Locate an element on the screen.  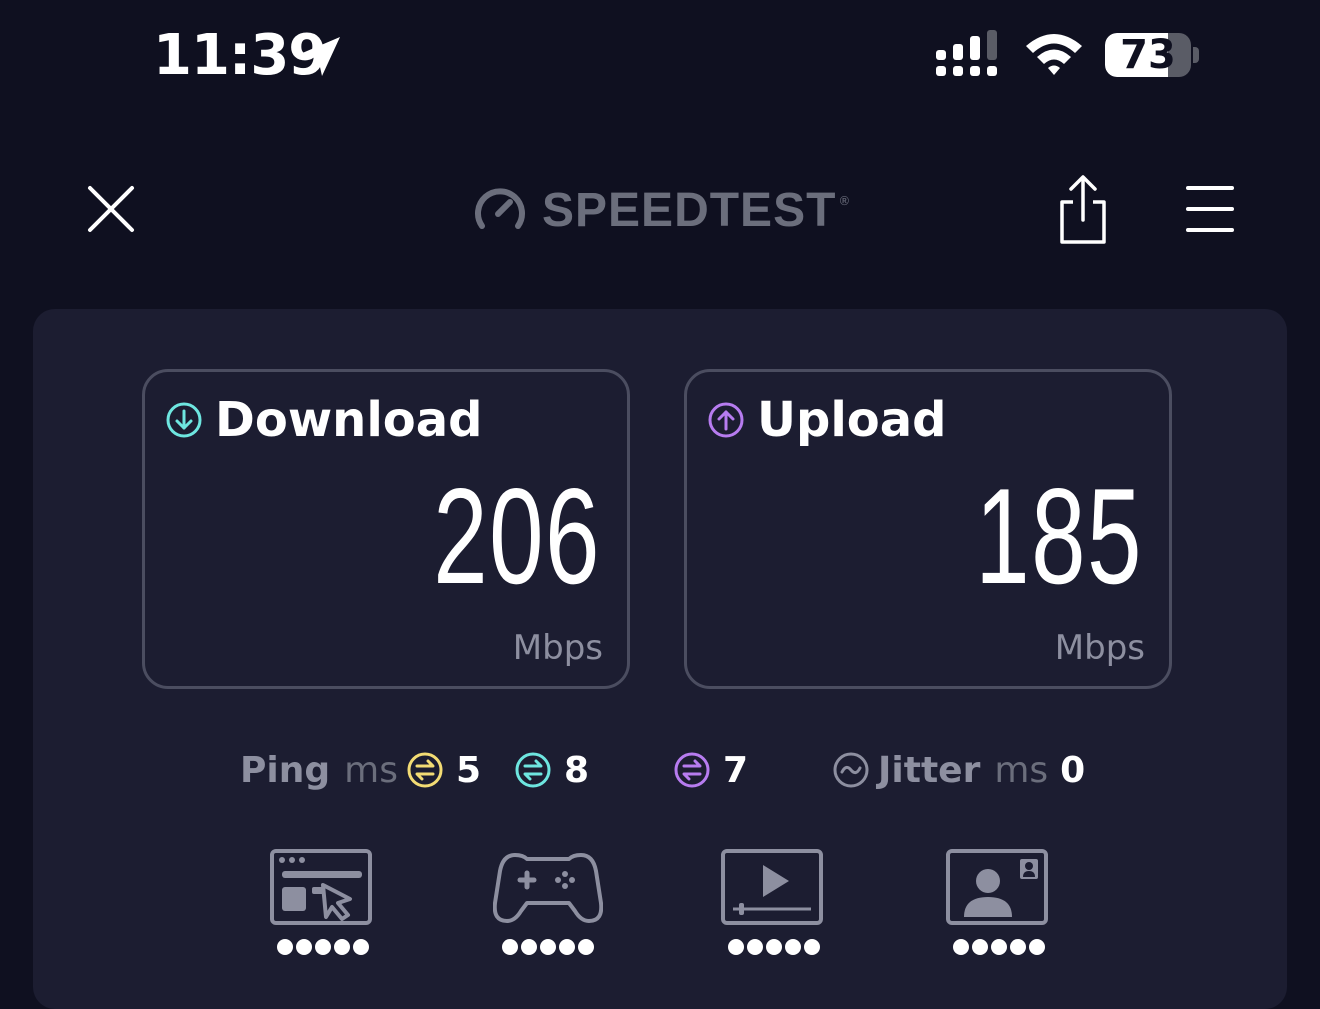
ping-download-metric: 8 is located at coordinates (551, 770).